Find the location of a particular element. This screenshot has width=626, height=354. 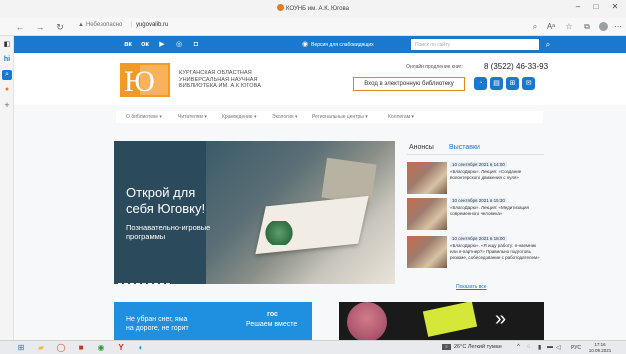

menu-item-ecology: Экология ▾ is located at coordinates (285, 117).